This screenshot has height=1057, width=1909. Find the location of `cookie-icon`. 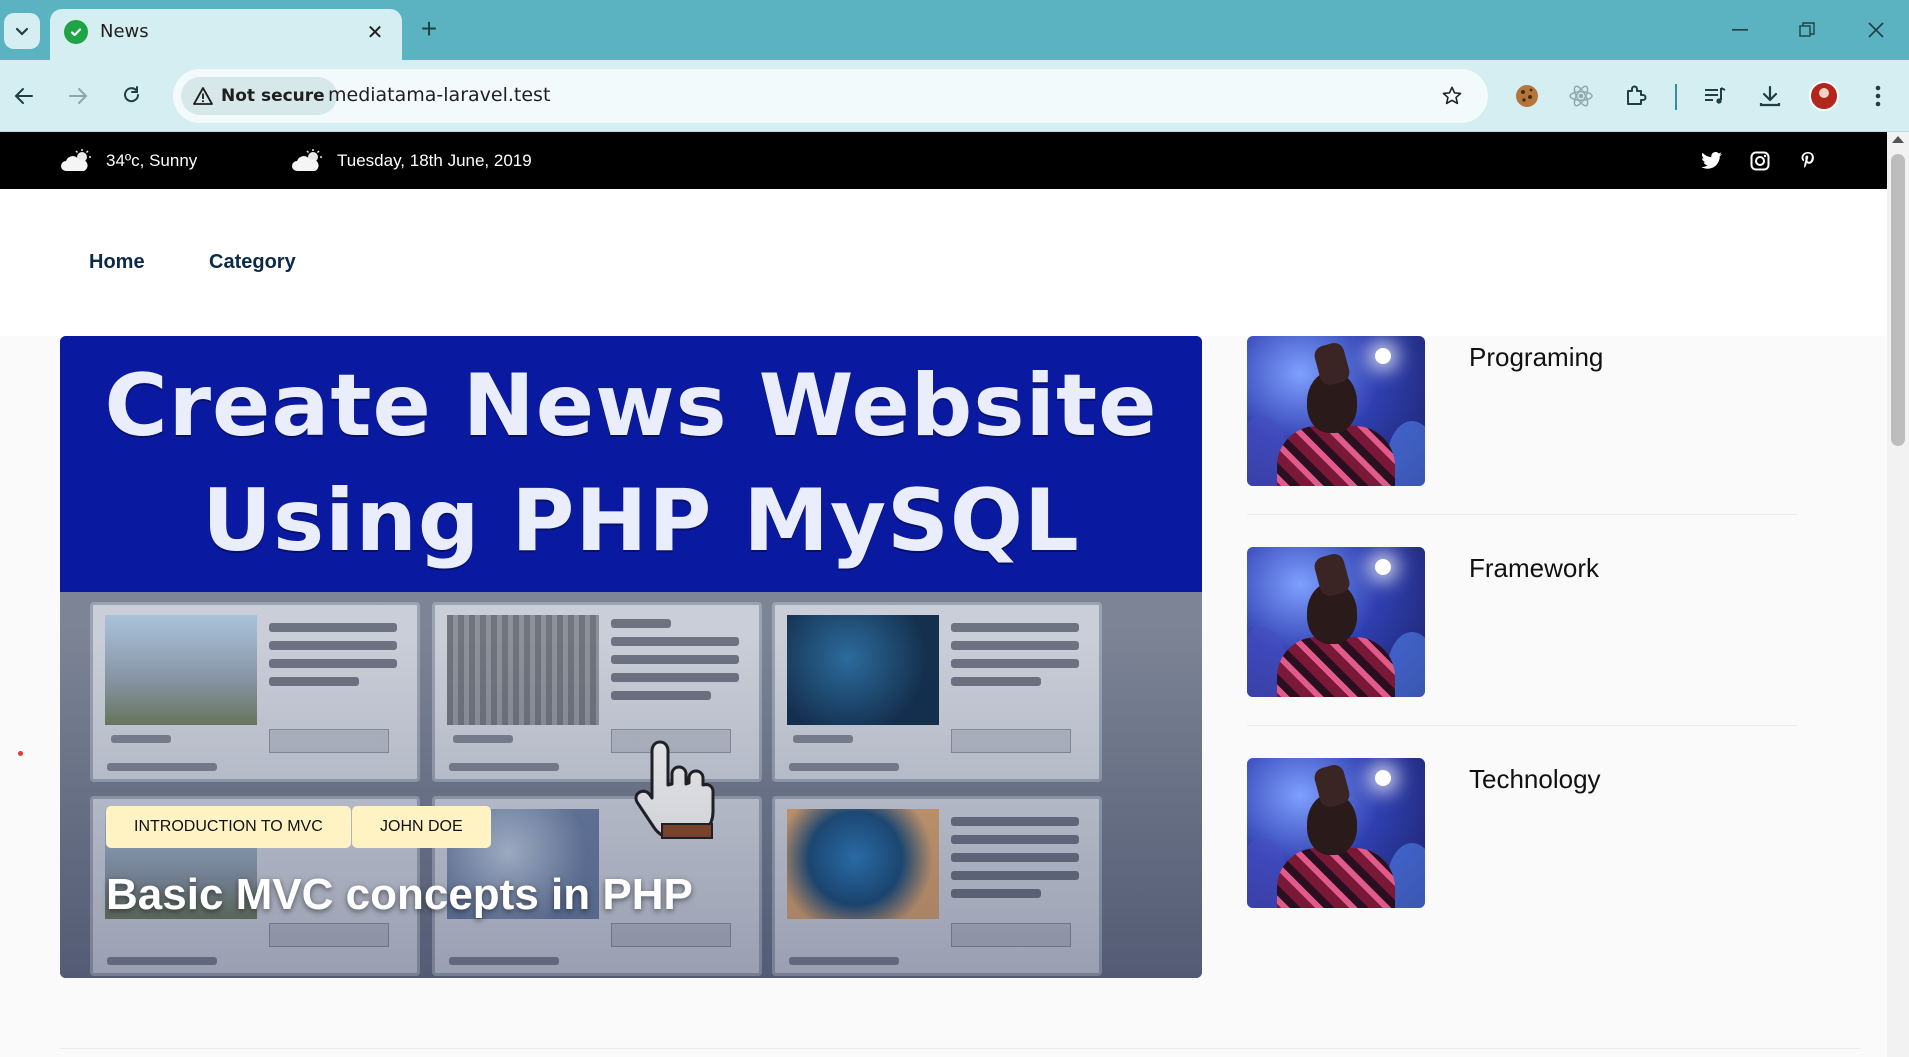

cookie-icon is located at coordinates (1527, 96).